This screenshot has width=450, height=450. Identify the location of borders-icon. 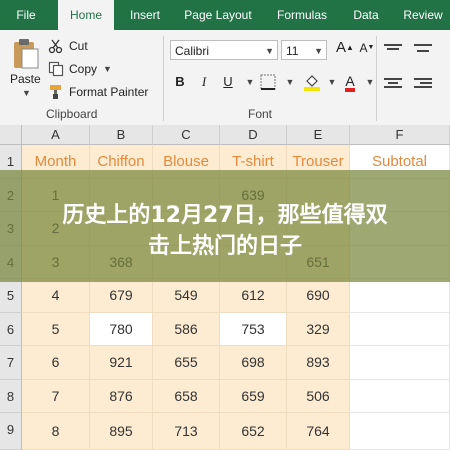
(268, 82).